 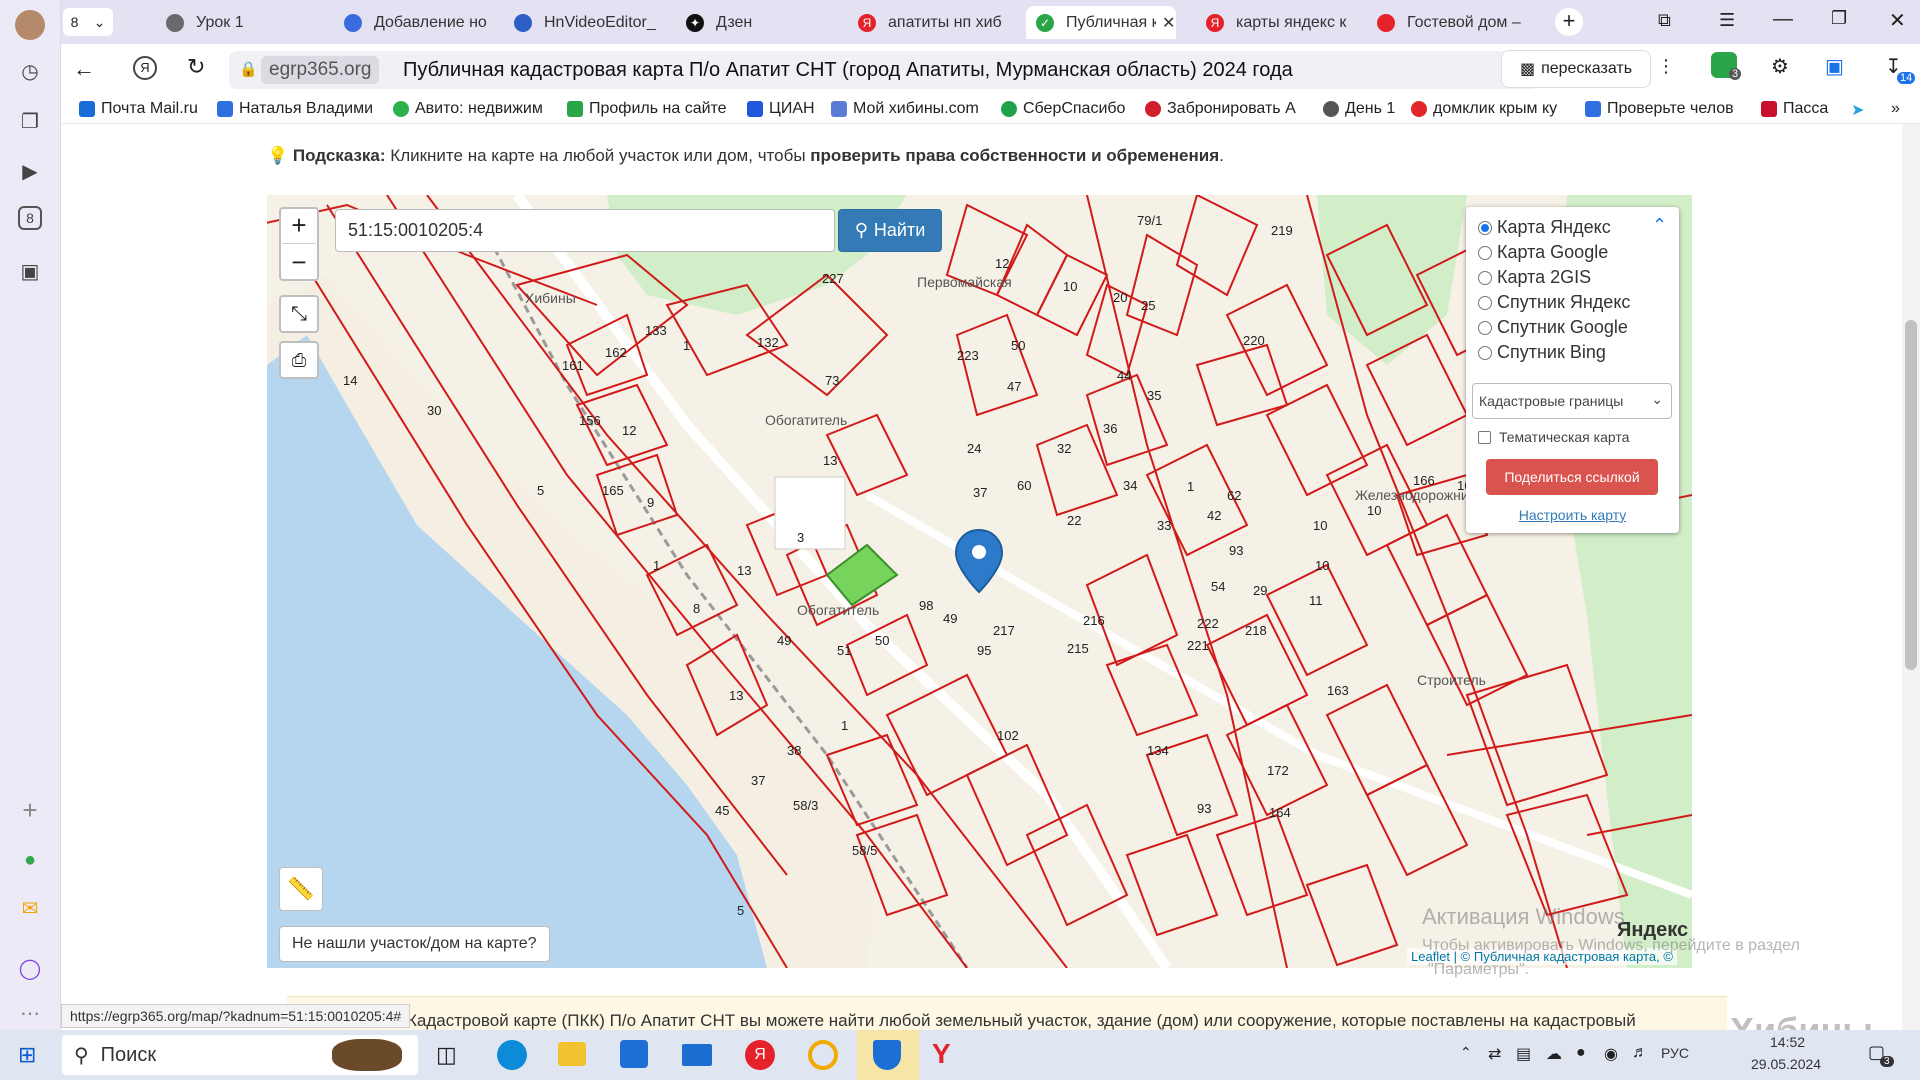 I want to click on bookmark-item: Почта Mail.ru, so click(x=138, y=109).